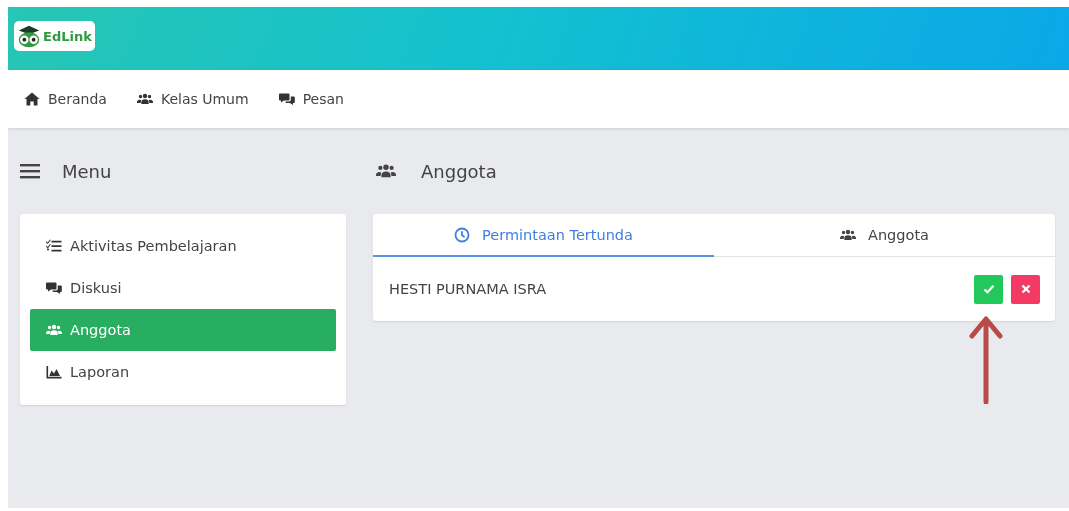 The width and height of the screenshot is (1069, 511). Describe the element at coordinates (884, 235) in the screenshot. I see `tab: Anggota` at that location.